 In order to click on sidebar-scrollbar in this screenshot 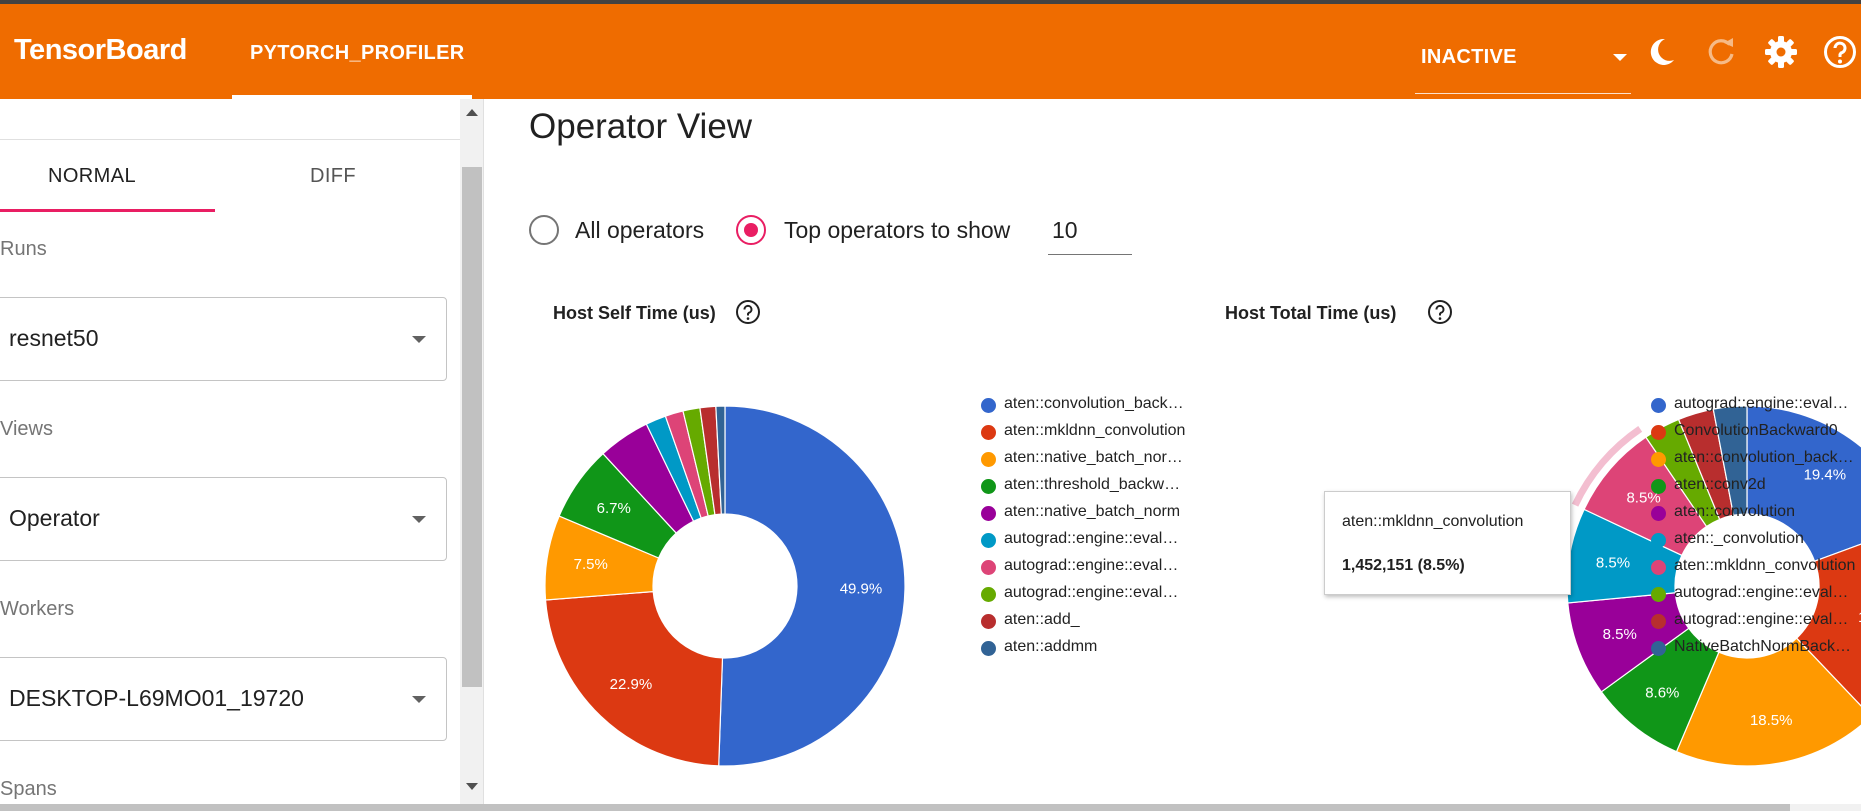, I will do `click(471, 451)`.